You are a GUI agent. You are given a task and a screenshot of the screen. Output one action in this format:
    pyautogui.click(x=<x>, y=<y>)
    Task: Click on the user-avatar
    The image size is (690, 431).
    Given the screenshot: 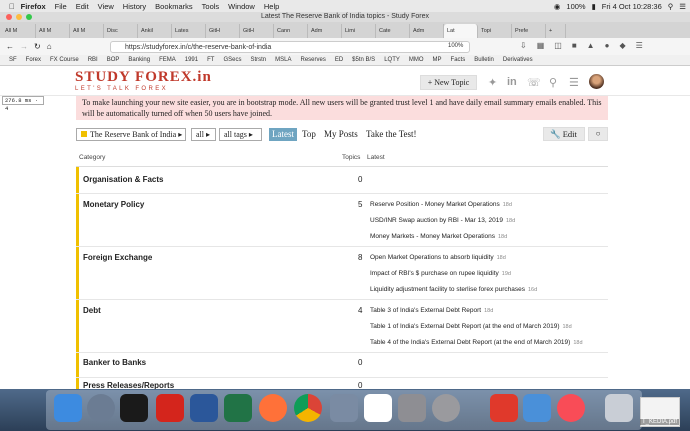 What is the action you would take?
    pyautogui.click(x=596, y=81)
    